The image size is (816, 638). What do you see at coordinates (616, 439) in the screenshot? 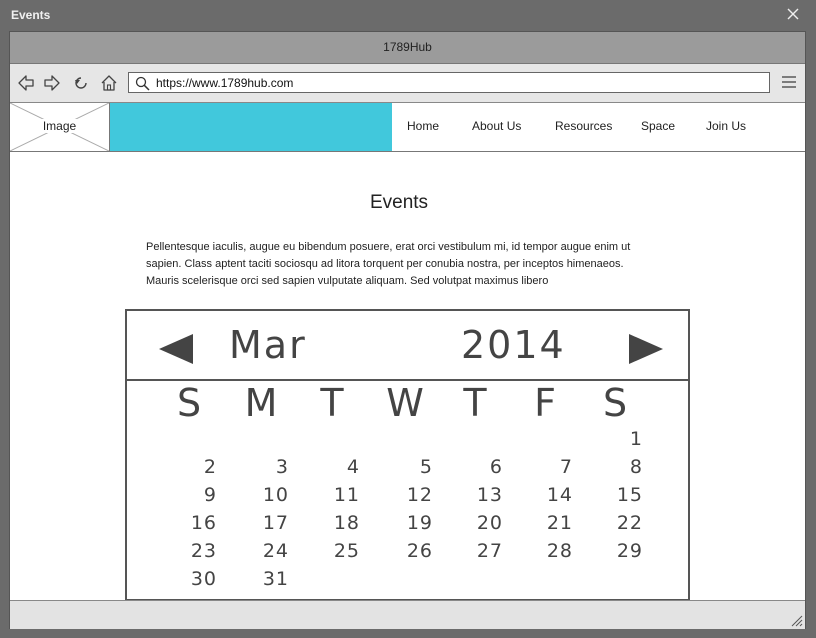
I see `calendar-day: 1` at bounding box center [616, 439].